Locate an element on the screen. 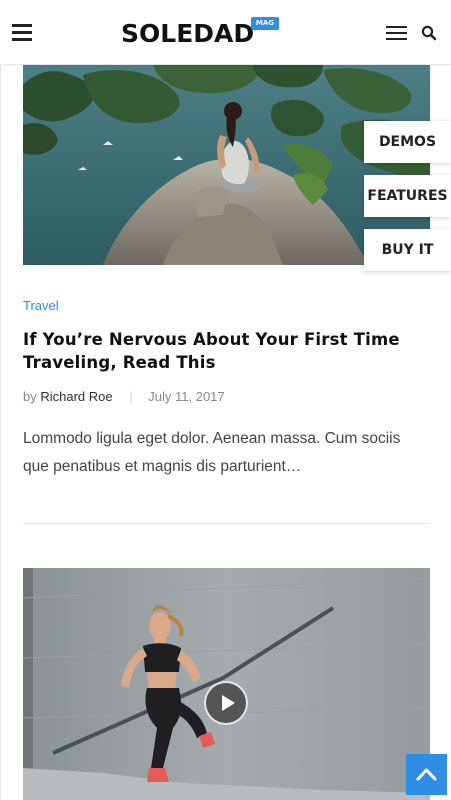 This screenshot has width=451, height=800. post-date: July 11, 2017 is located at coordinates (186, 396).